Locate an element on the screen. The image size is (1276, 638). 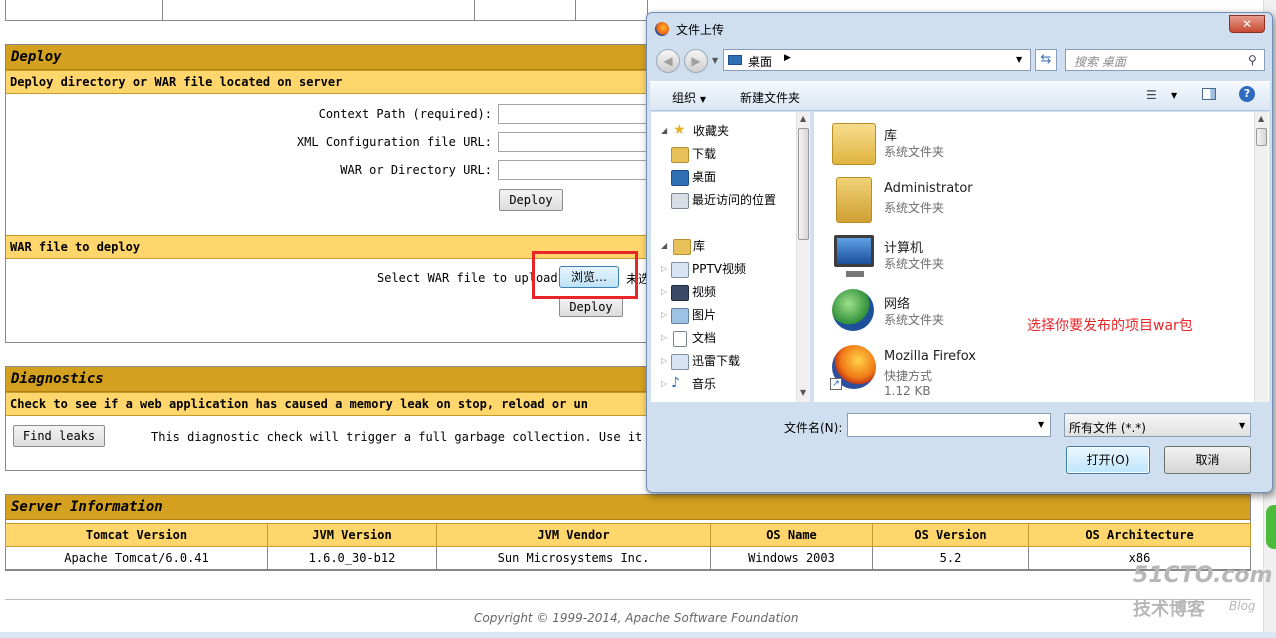
filter-value: 所有文件 (*.*) is located at coordinates (1107, 428).